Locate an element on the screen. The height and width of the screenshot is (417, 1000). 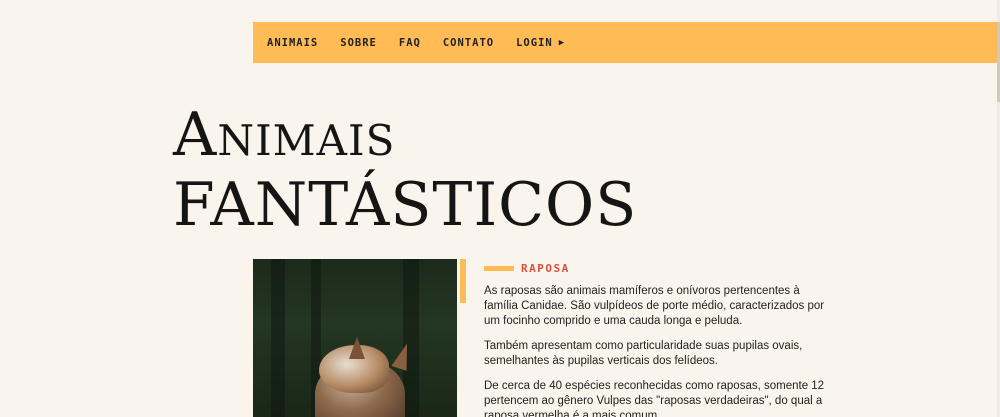
nav-item-contato: CONTATO is located at coordinates (468, 43).